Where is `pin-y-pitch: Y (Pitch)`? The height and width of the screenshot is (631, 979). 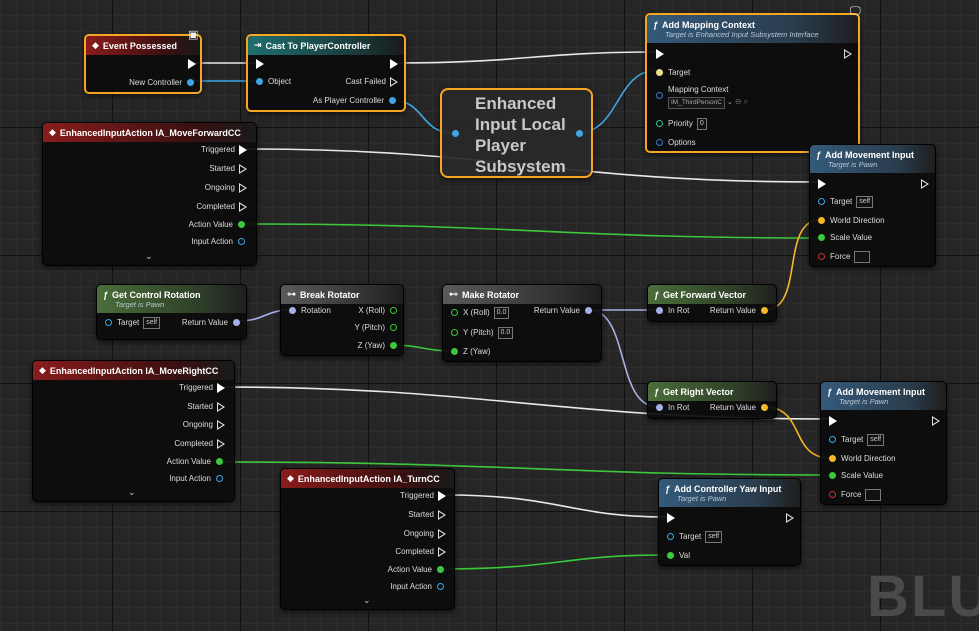 pin-y-pitch: Y (Pitch) is located at coordinates (375, 328).